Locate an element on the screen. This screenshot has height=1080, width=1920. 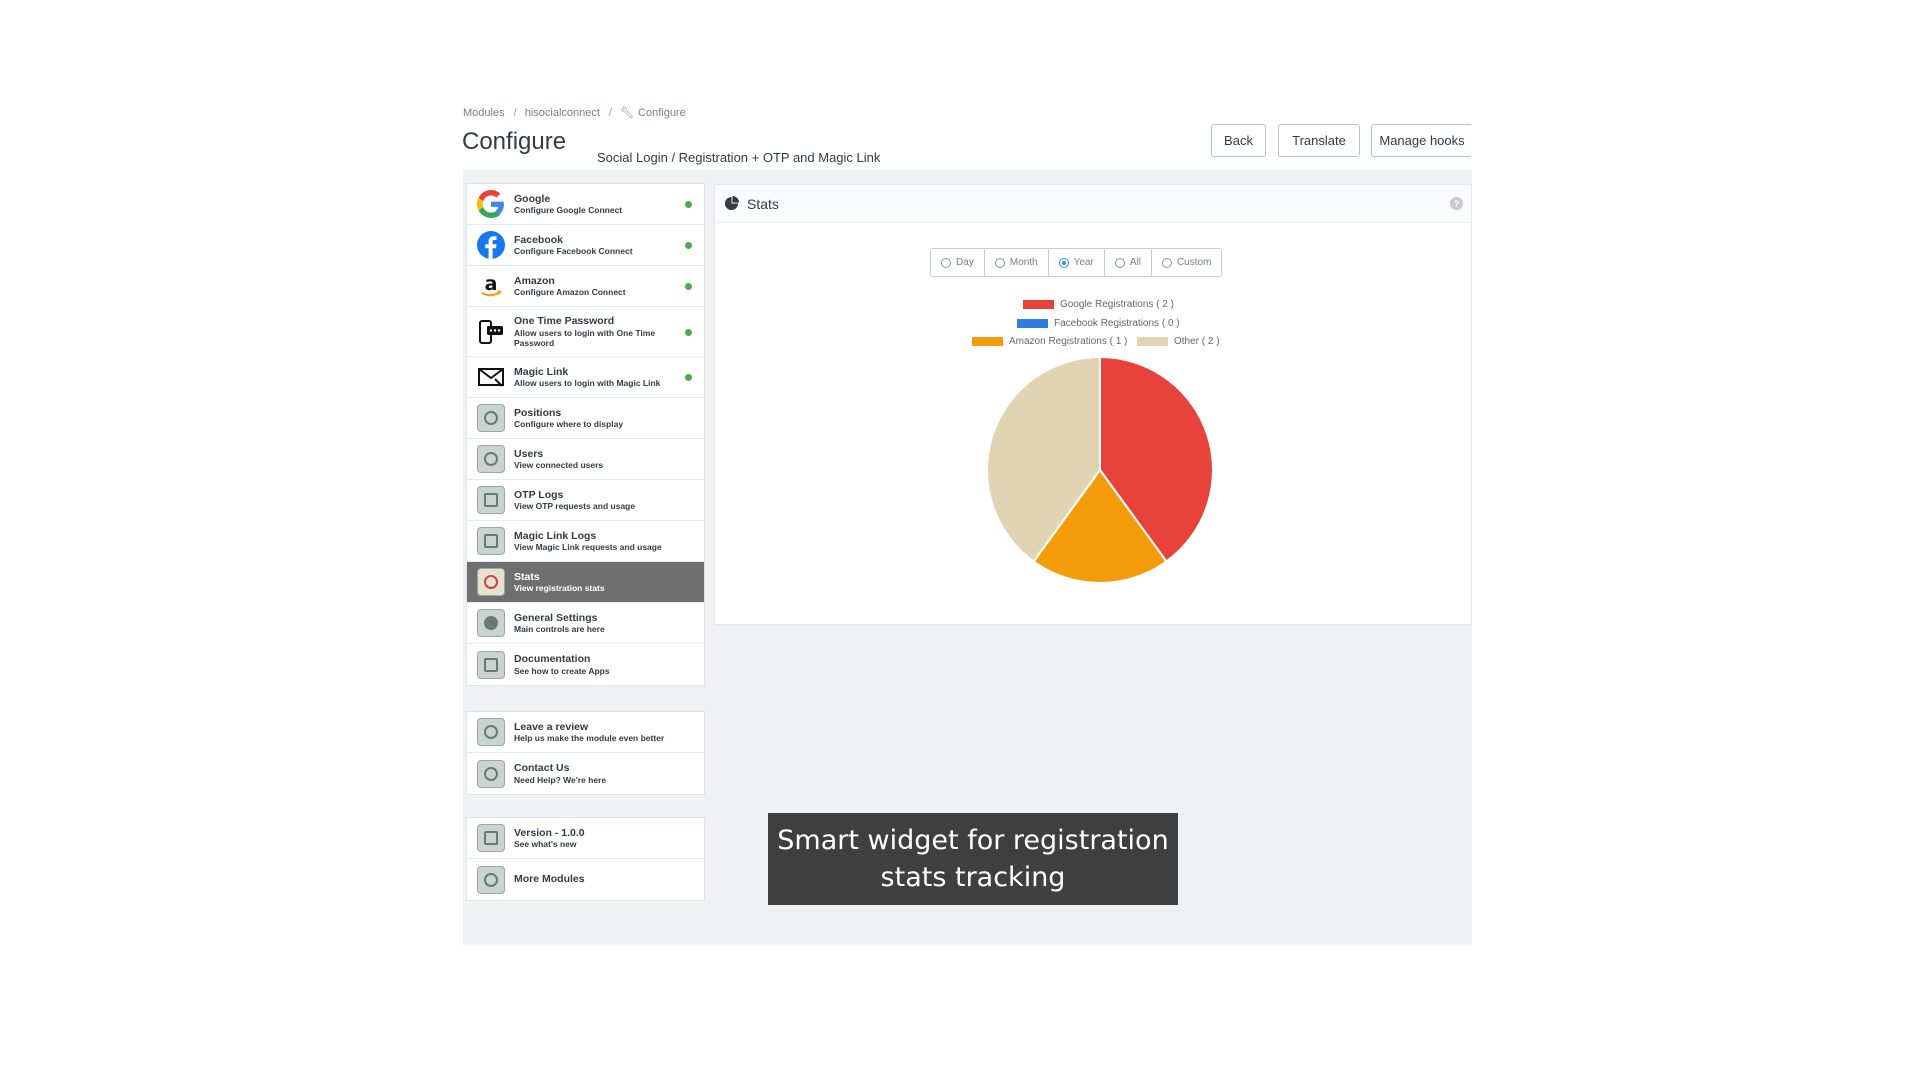
translate-button: Translate is located at coordinates (1319, 140).